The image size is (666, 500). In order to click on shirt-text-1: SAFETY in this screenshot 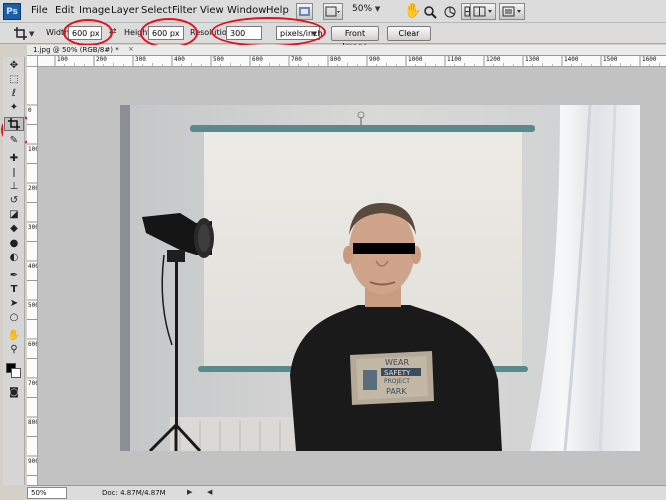, I will do `click(397, 373)`.